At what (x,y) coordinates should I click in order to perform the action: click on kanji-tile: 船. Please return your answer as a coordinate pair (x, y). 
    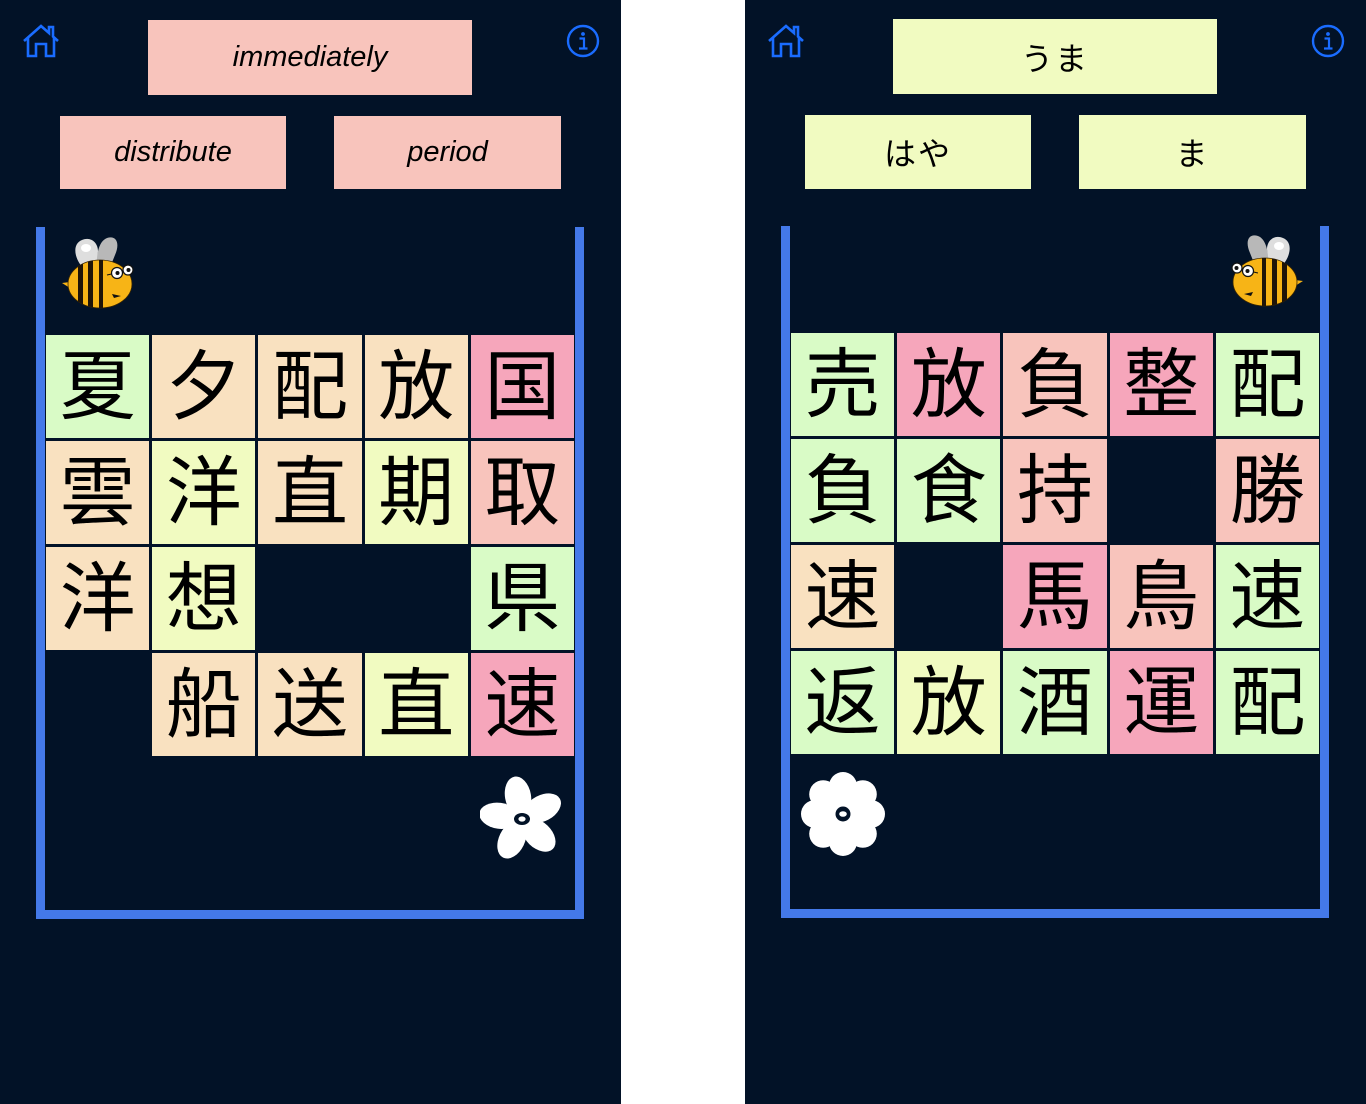
    Looking at the image, I should click on (204, 704).